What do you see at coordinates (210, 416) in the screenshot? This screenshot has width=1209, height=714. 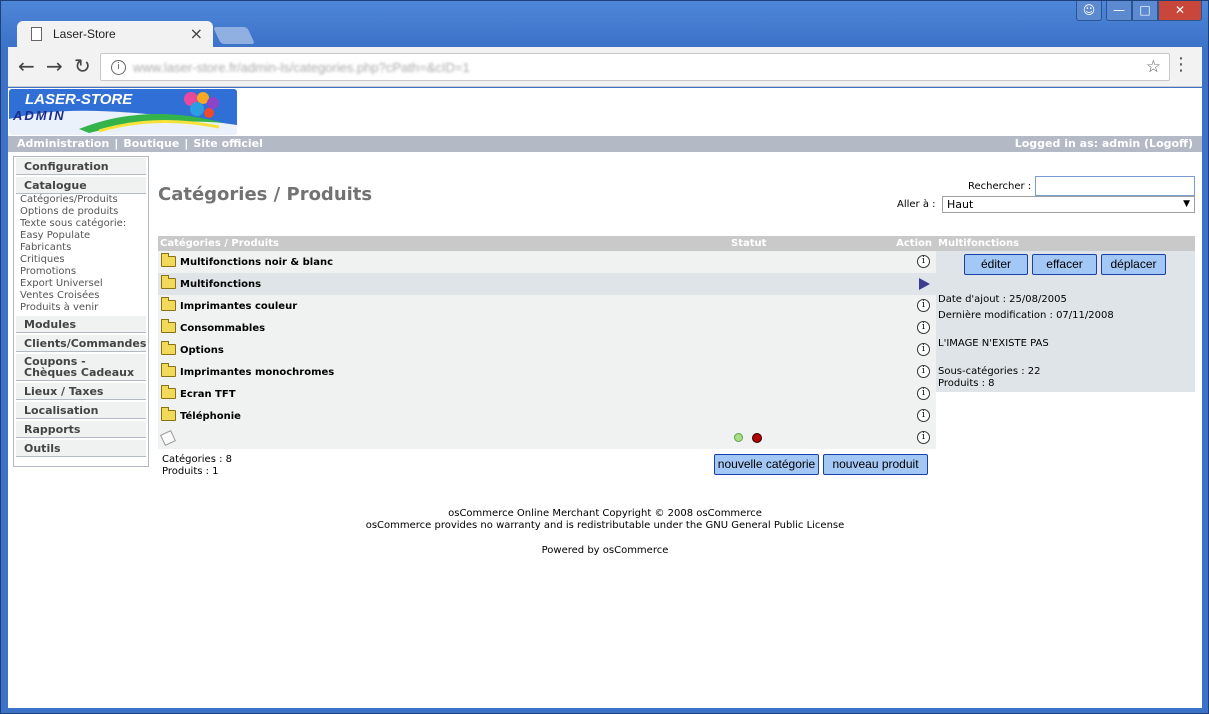 I see `category-name: Téléphonie` at bounding box center [210, 416].